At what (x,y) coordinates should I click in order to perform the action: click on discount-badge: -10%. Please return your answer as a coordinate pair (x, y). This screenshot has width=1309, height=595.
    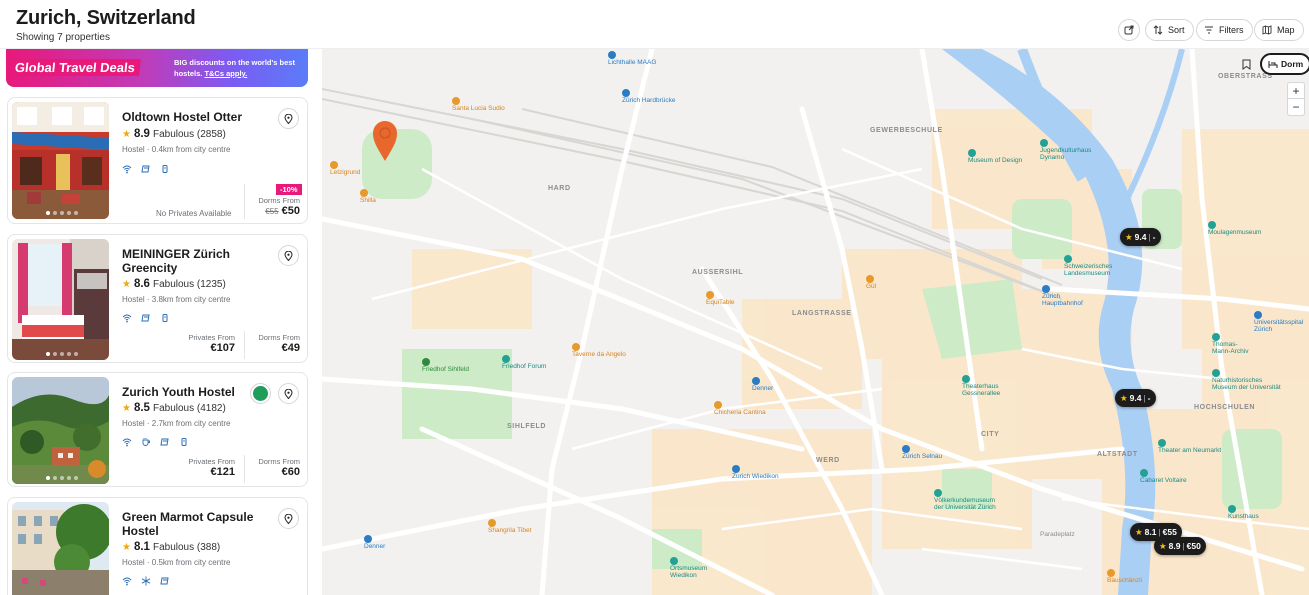
    Looking at the image, I should click on (289, 189).